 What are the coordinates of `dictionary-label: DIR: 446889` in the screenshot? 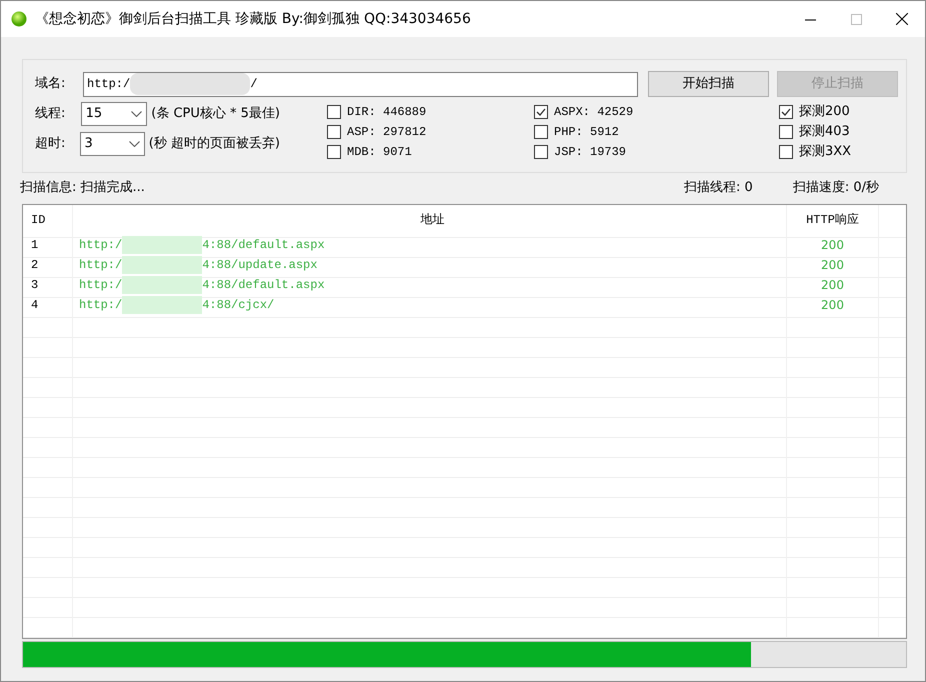 It's located at (386, 112).